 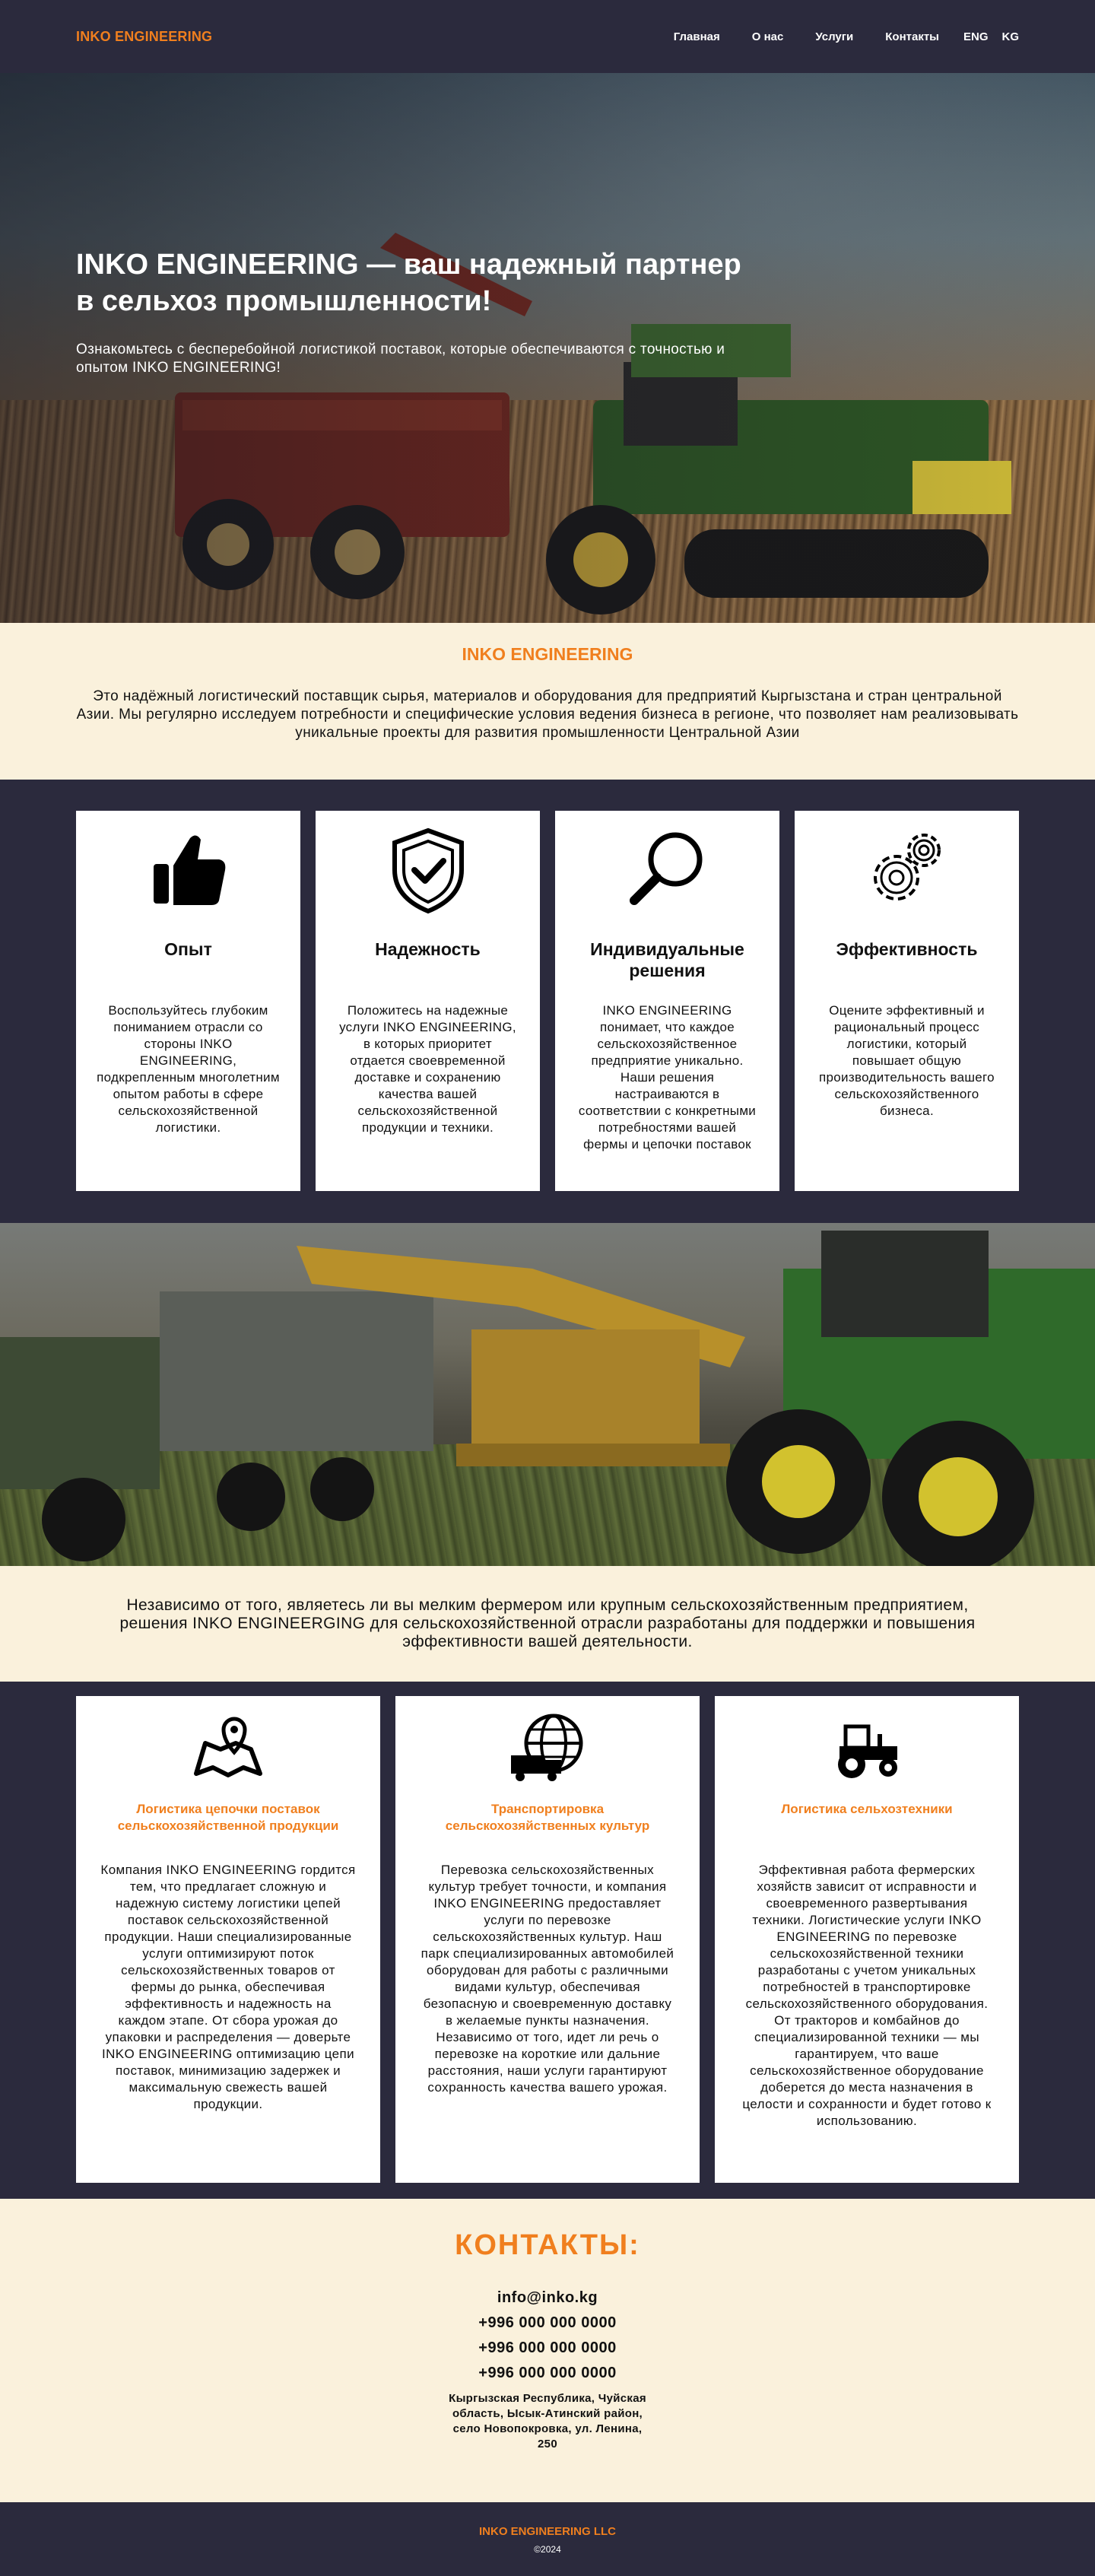 I want to click on brand-logo: INKO ENGINEERING, so click(x=144, y=37).